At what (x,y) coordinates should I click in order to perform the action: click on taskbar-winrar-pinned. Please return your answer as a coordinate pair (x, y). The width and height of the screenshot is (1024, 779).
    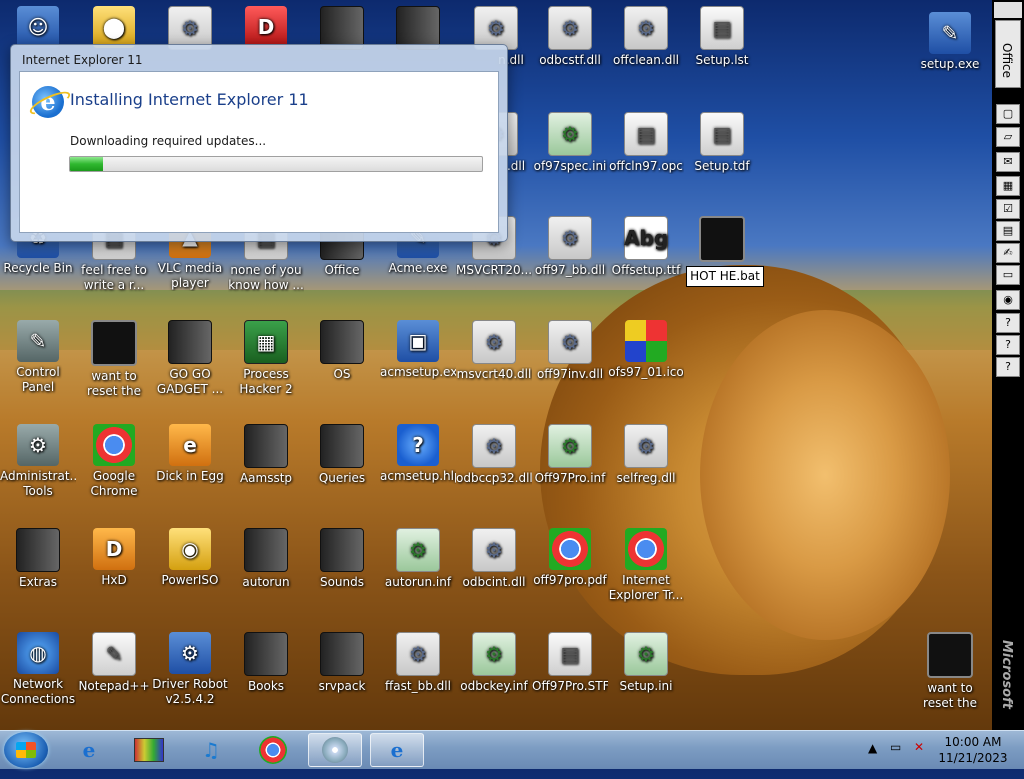
    Looking at the image, I should click on (149, 750).